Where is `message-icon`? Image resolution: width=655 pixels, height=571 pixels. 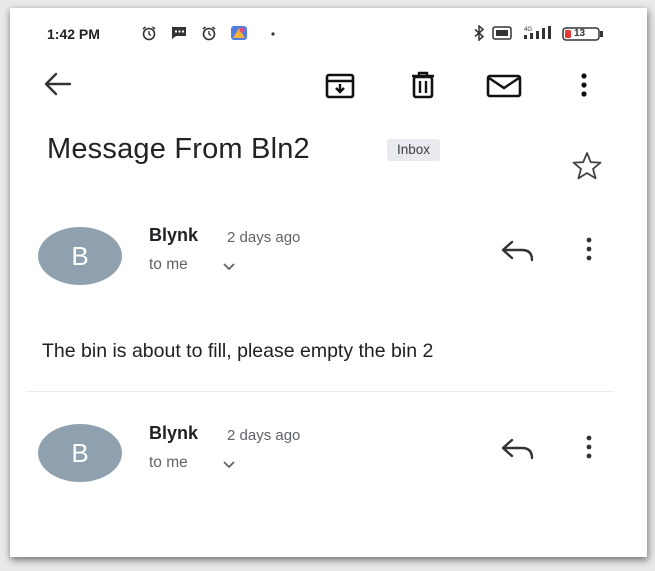
message-icon is located at coordinates (179, 33).